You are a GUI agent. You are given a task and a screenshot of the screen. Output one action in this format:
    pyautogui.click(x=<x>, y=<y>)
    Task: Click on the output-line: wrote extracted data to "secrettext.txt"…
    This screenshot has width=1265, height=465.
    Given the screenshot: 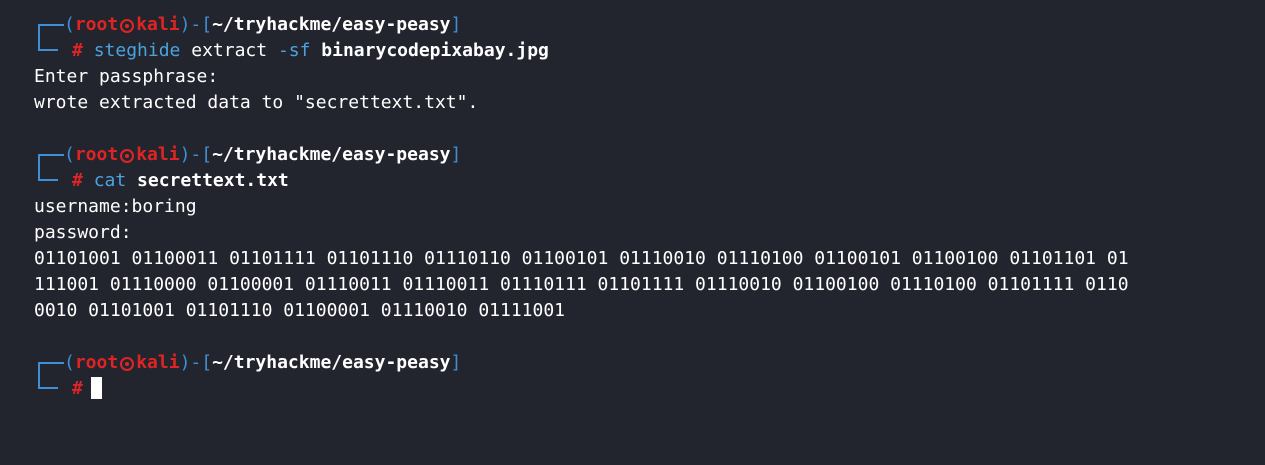 What is the action you would take?
    pyautogui.click(x=256, y=102)
    